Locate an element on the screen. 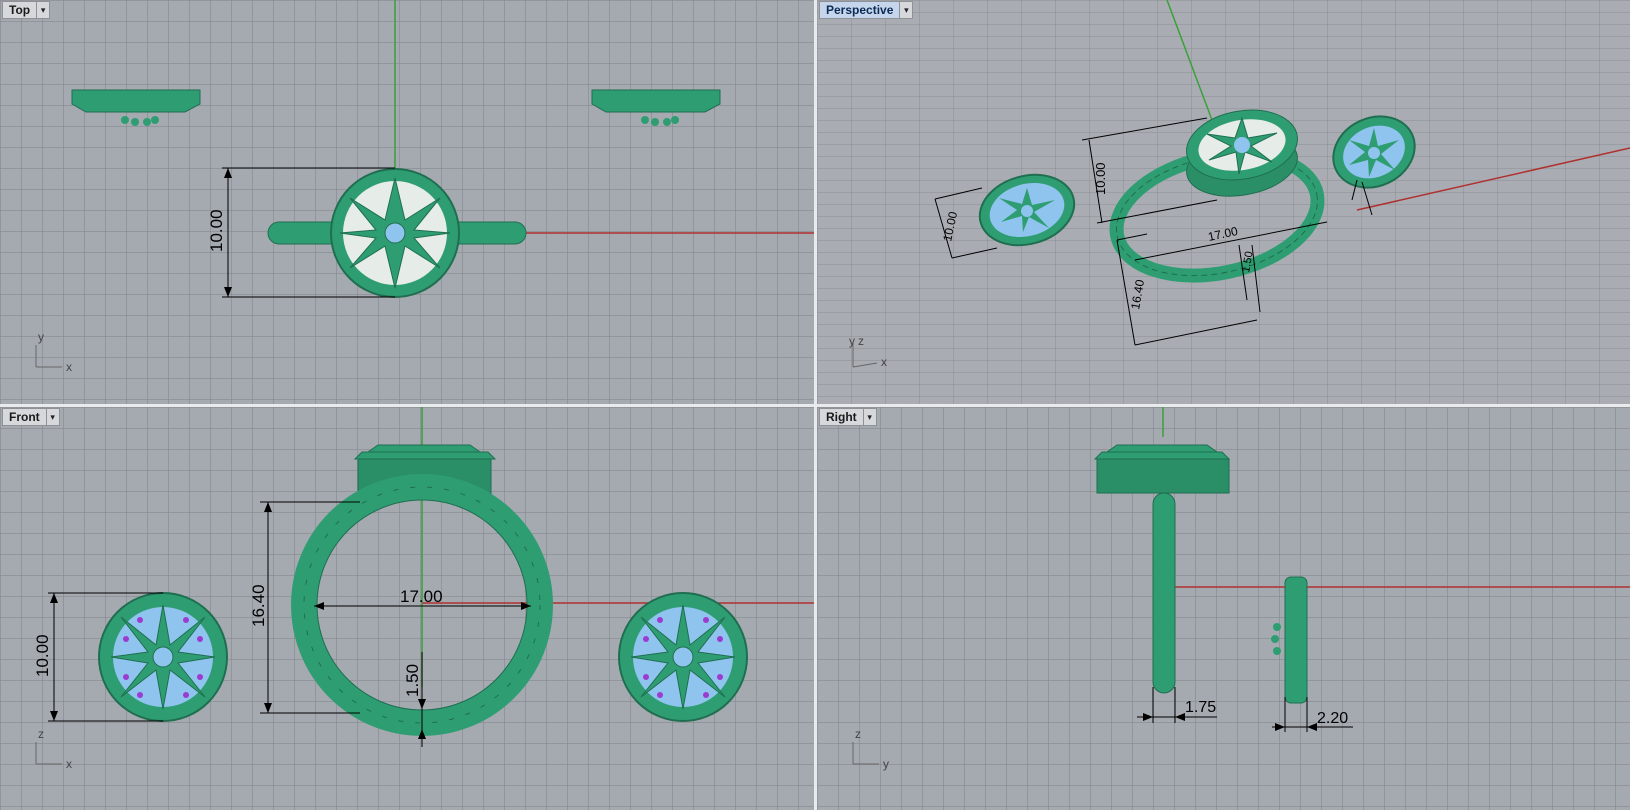 The width and height of the screenshot is (1630, 810). axis-widget-perspective: y z x is located at coordinates (868, 351).